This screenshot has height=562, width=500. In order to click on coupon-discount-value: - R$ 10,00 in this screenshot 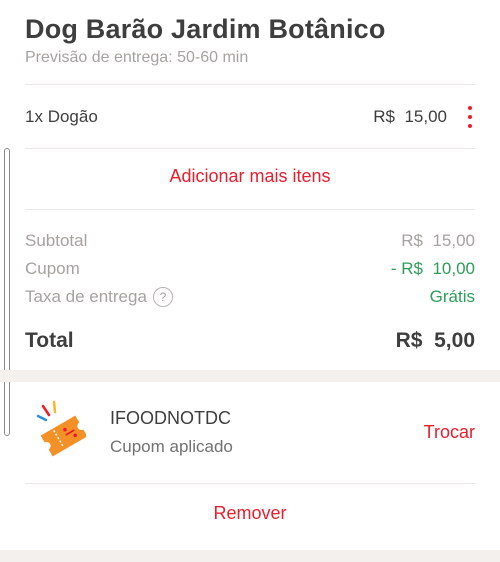, I will do `click(432, 268)`.